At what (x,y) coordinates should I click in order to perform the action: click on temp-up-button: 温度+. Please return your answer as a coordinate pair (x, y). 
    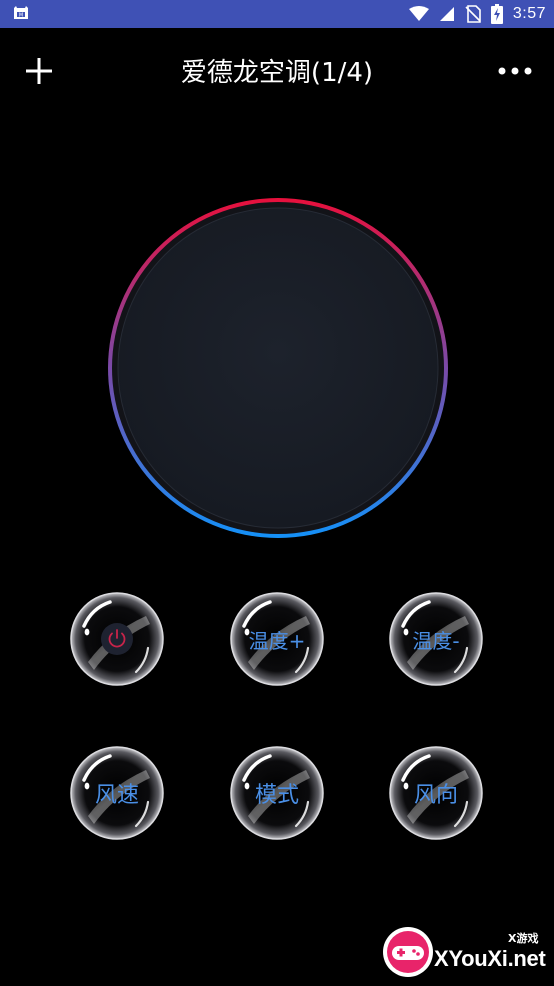
    Looking at the image, I should click on (277, 639).